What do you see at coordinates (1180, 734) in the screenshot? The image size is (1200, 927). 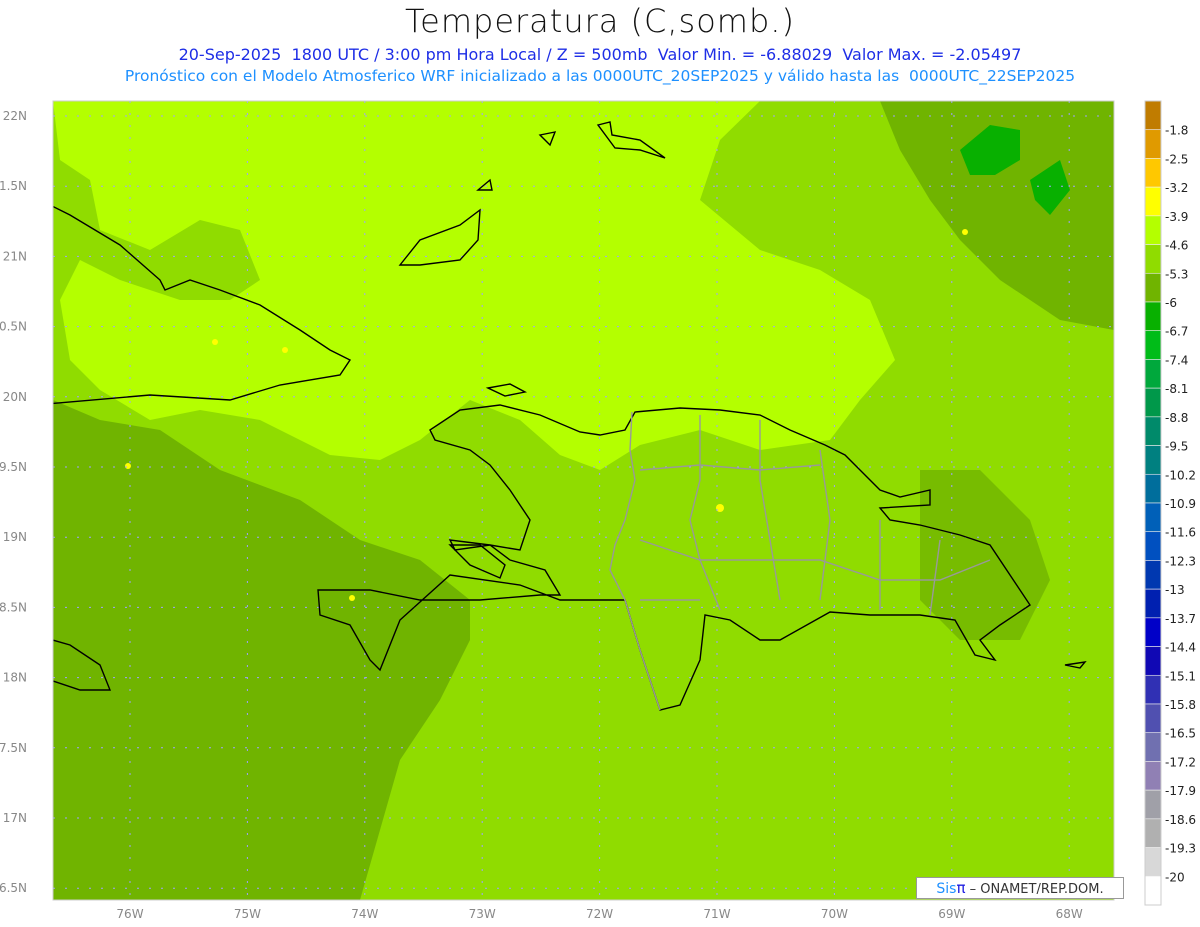 I see `colorbar-label: -16.5` at bounding box center [1180, 734].